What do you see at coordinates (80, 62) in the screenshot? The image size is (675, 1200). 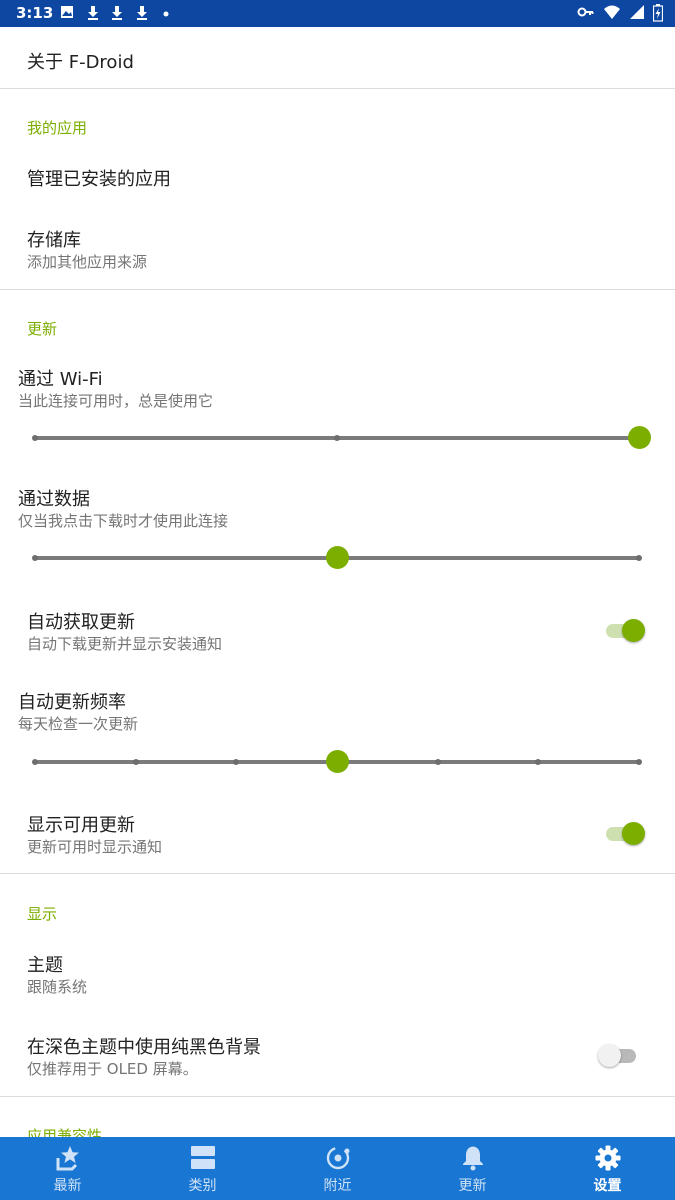 I see `about-fdroid-title: 关于 F-Droid` at bounding box center [80, 62].